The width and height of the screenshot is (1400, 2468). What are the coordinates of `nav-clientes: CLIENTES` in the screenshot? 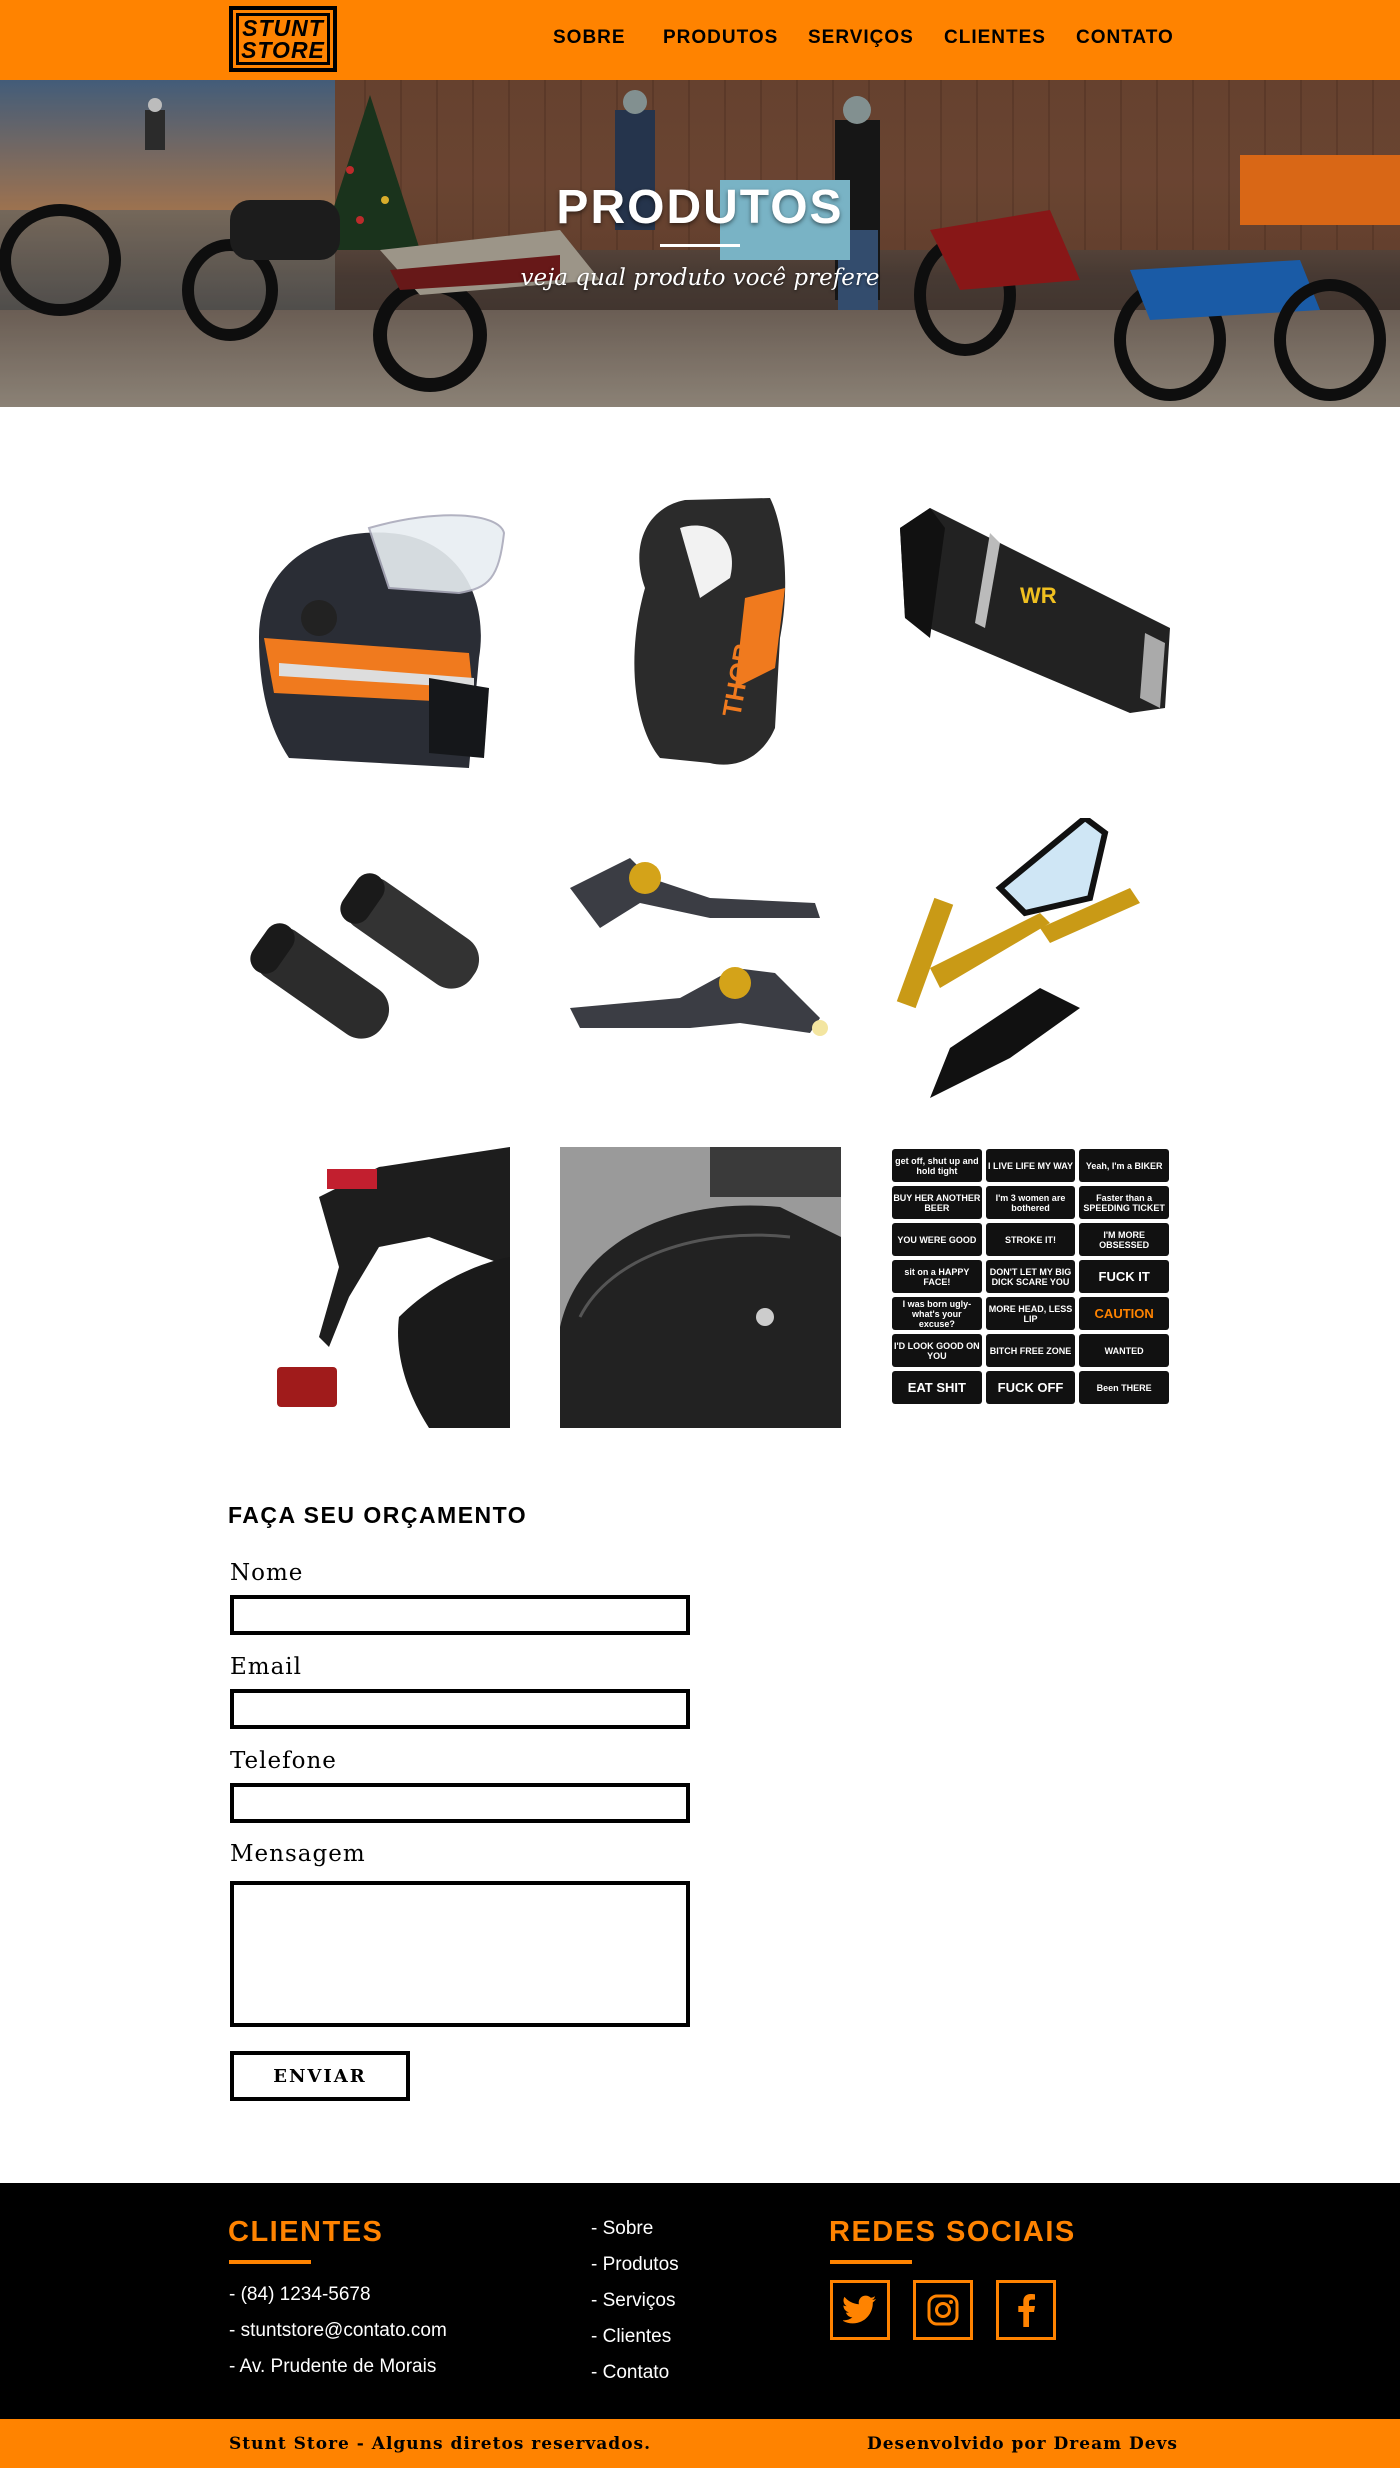 It's located at (995, 38).